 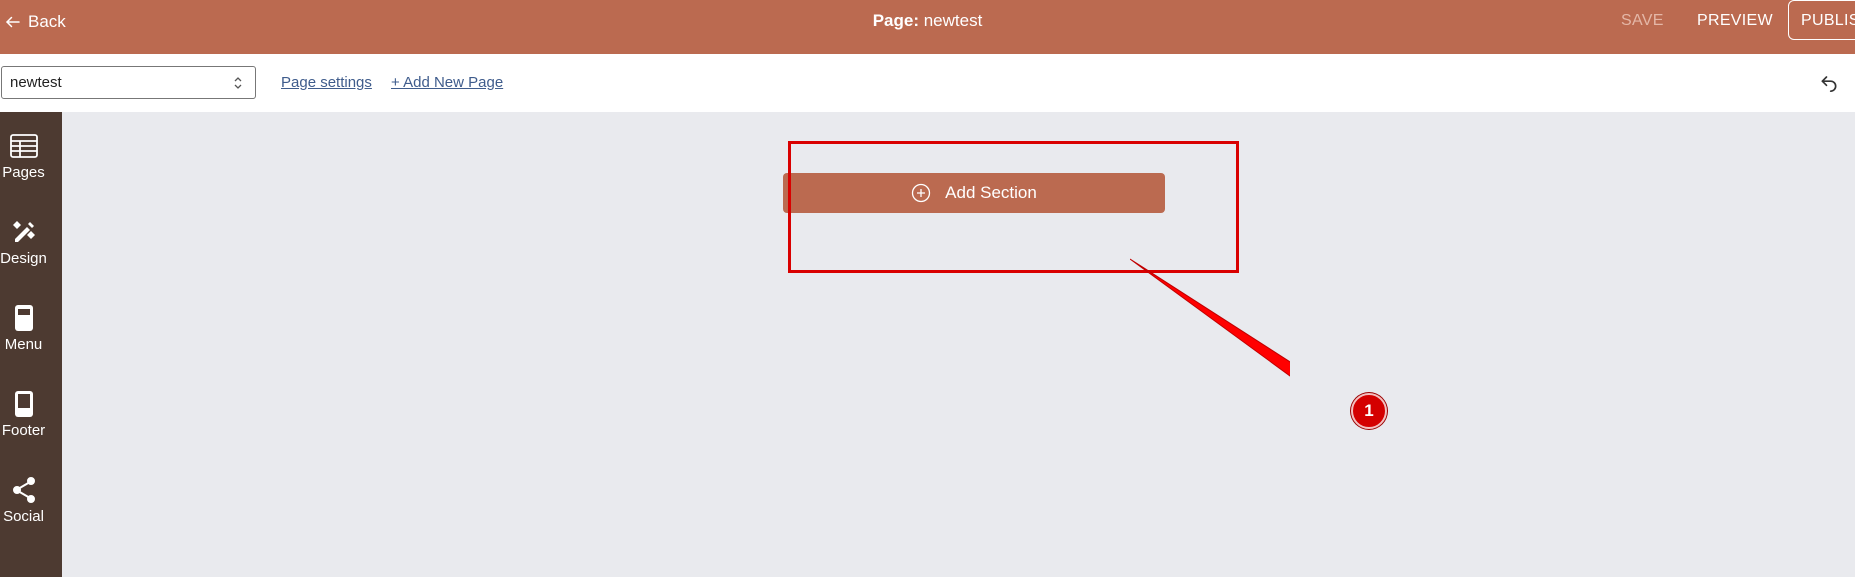 I want to click on sidebar-item-pages: Pages, so click(x=23, y=156).